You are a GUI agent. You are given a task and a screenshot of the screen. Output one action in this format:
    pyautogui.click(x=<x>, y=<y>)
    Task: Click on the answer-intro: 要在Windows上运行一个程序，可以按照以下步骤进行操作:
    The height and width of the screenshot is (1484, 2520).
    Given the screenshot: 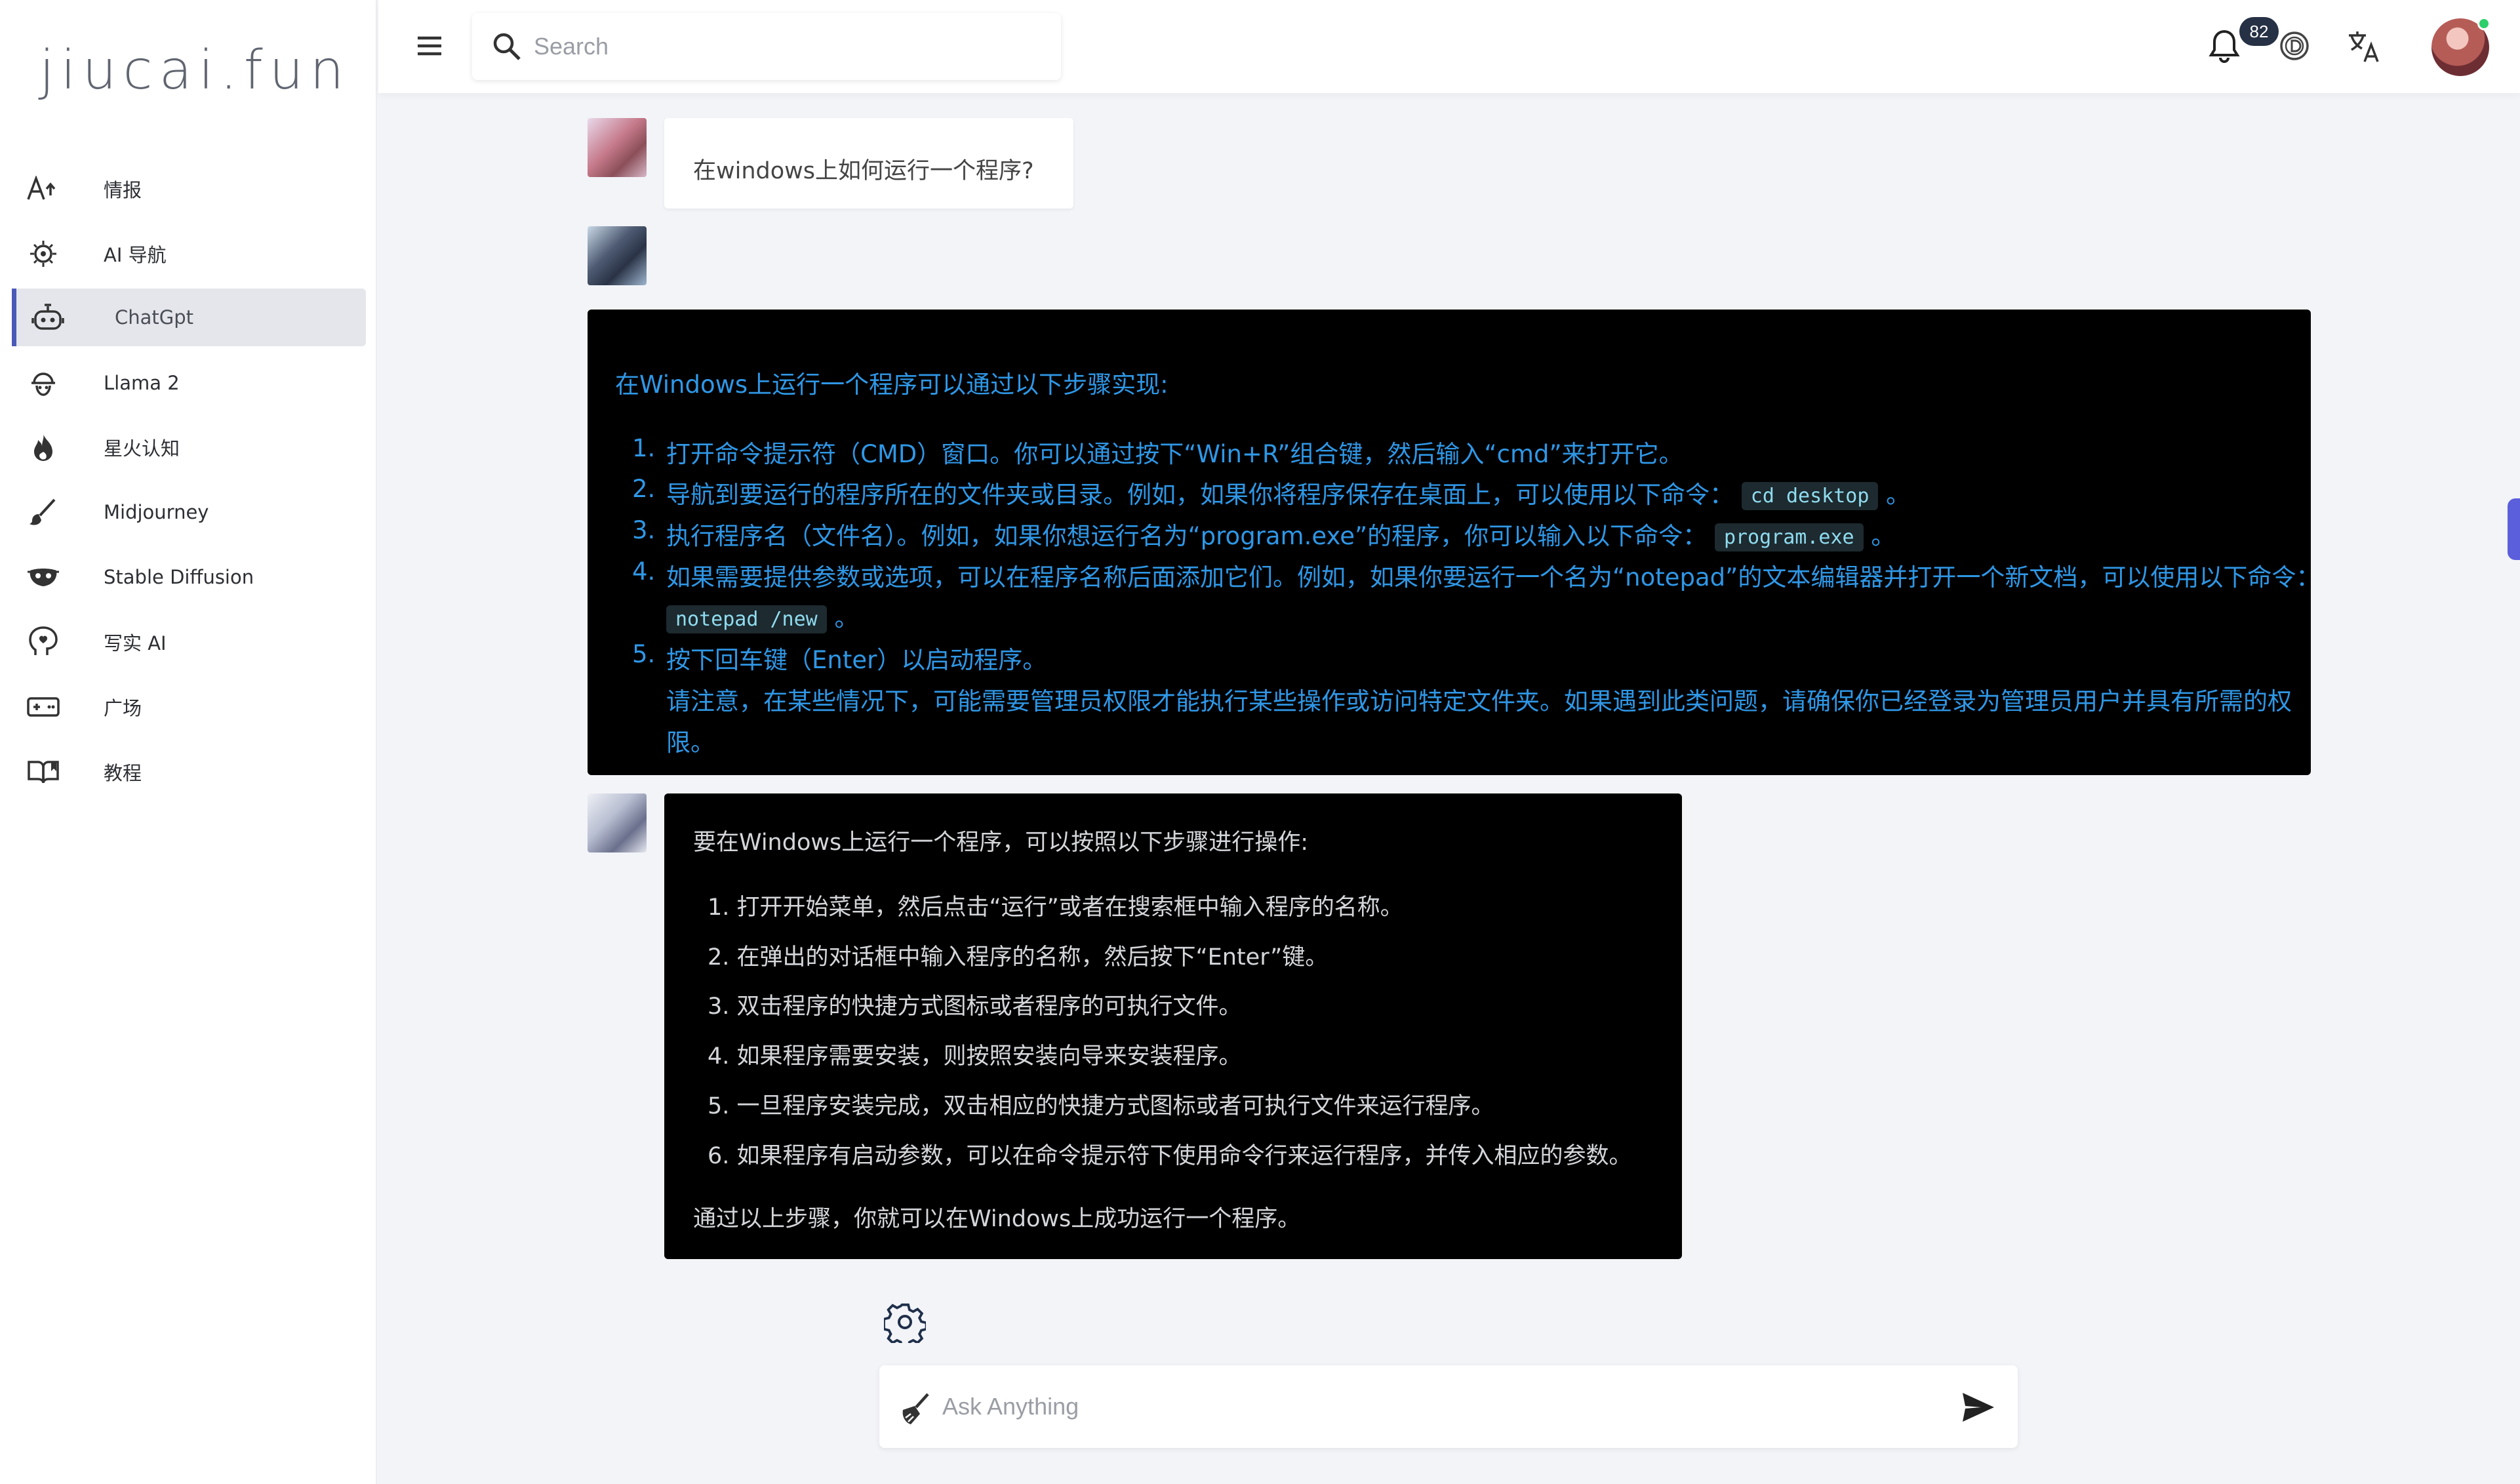 What is the action you would take?
    pyautogui.click(x=1001, y=843)
    